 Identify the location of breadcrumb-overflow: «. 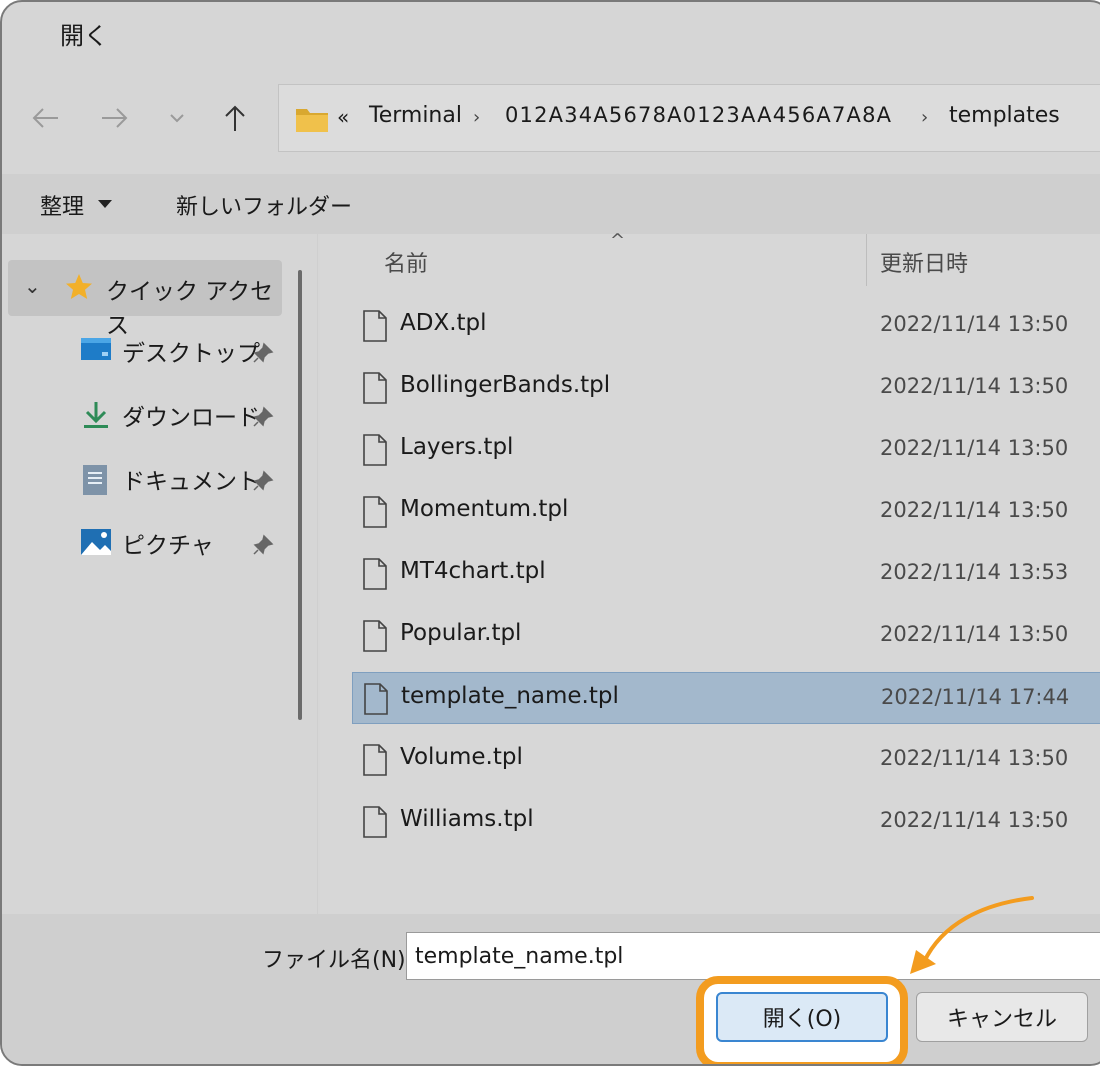
(343, 117).